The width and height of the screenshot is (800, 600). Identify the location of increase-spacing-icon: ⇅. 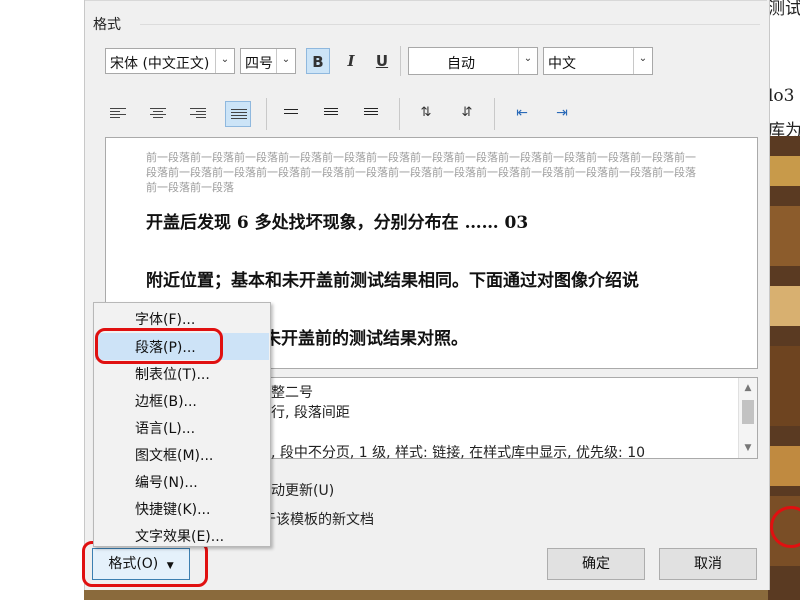
(426, 113).